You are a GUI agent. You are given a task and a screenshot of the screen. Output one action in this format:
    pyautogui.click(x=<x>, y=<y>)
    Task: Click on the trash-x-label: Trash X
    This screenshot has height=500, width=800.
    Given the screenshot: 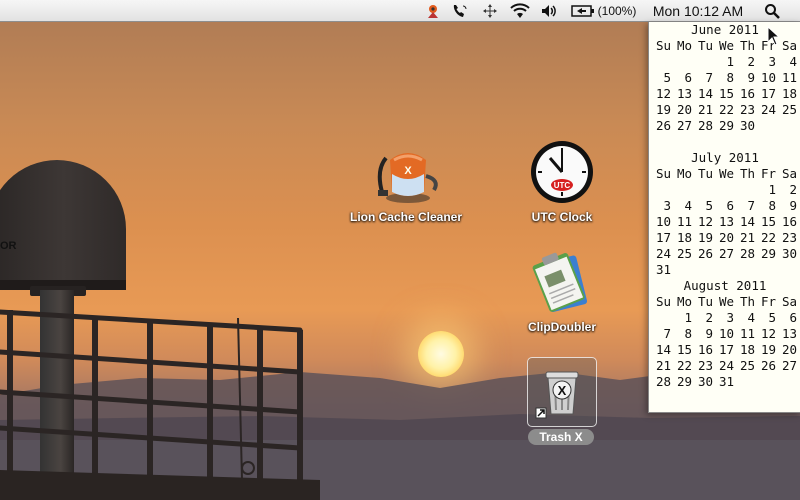 What is the action you would take?
    pyautogui.click(x=561, y=437)
    